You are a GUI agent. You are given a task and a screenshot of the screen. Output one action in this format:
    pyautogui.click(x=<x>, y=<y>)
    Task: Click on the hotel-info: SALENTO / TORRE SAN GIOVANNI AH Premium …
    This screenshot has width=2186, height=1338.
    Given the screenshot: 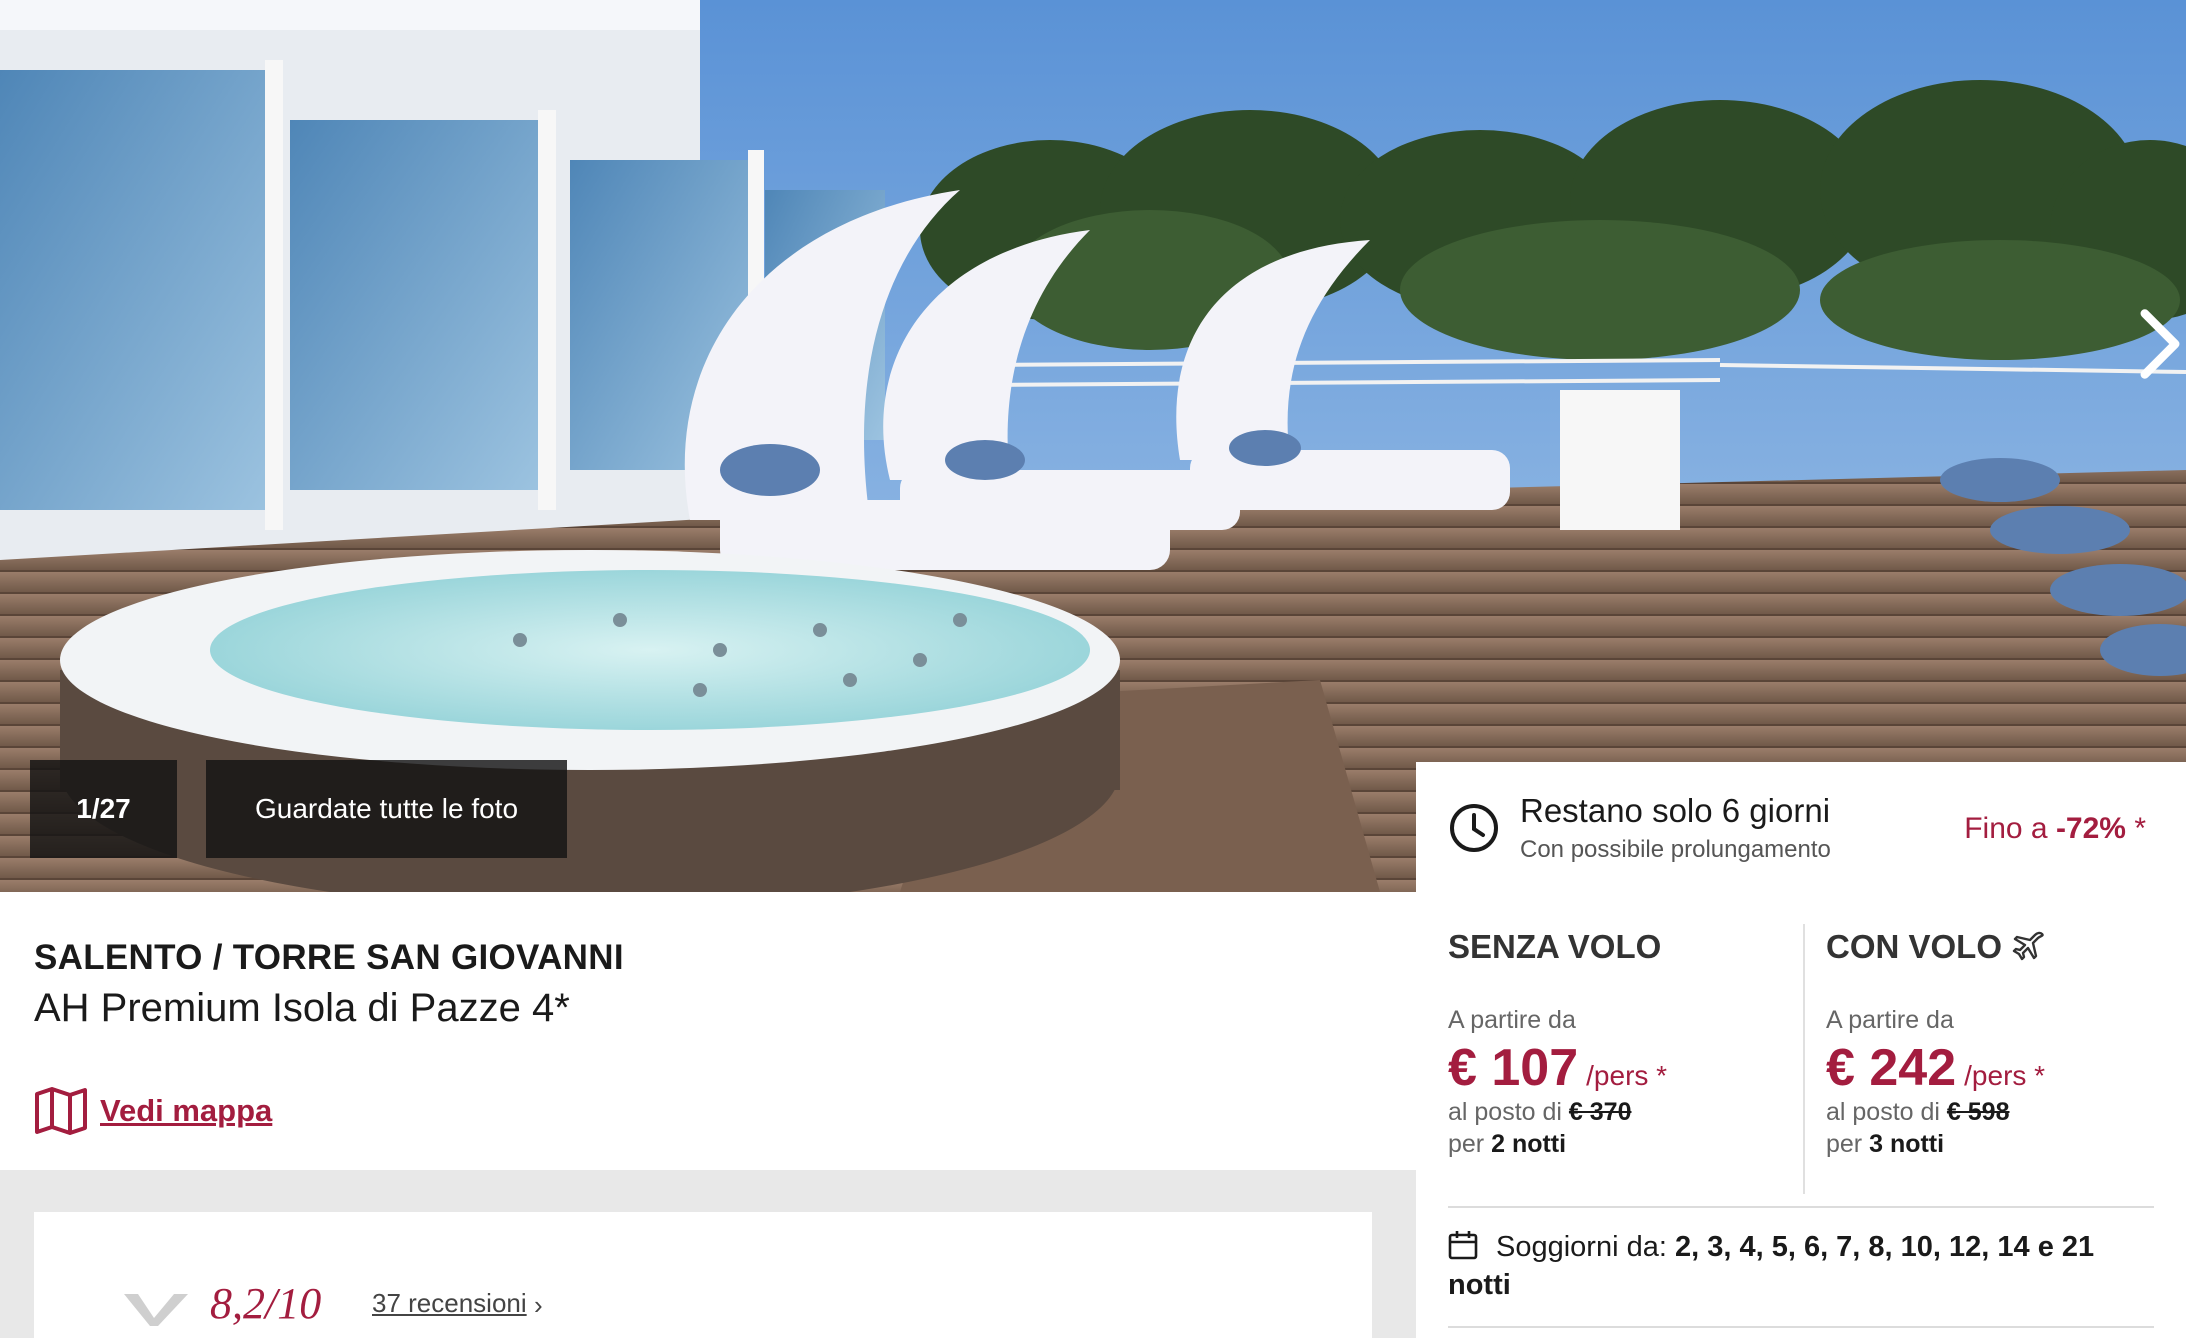 What is the action you would take?
    pyautogui.click(x=708, y=1031)
    